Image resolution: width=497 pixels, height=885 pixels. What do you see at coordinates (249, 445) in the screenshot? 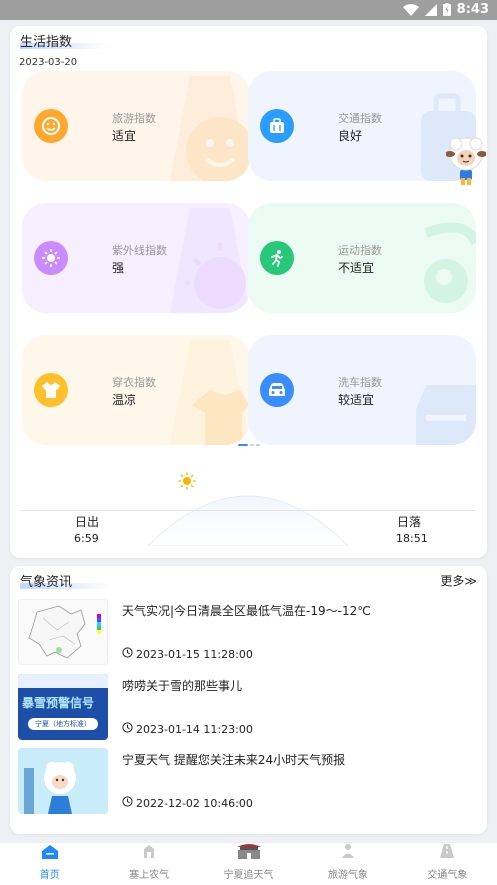
I see `page-indicator` at bounding box center [249, 445].